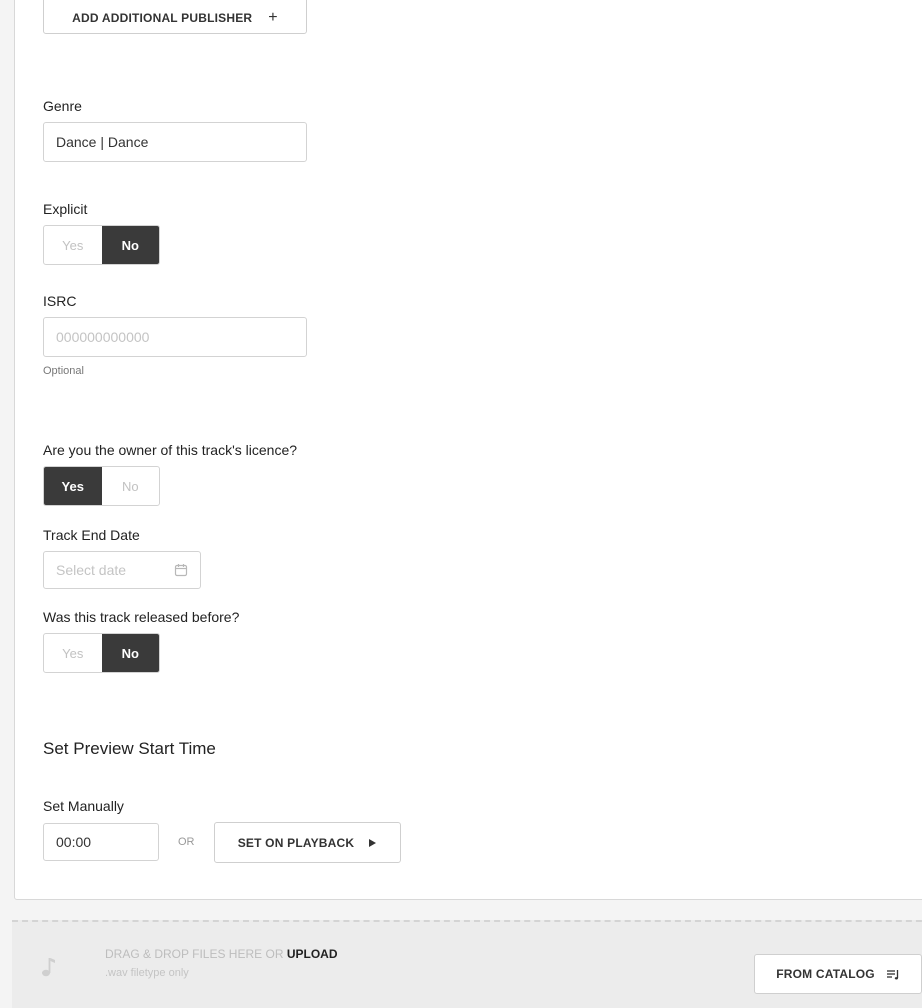  I want to click on licence-no-option: No, so click(131, 486).